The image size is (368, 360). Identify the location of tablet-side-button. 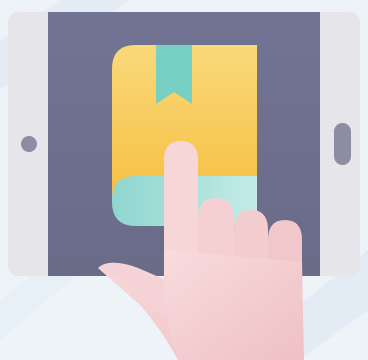
(342, 144).